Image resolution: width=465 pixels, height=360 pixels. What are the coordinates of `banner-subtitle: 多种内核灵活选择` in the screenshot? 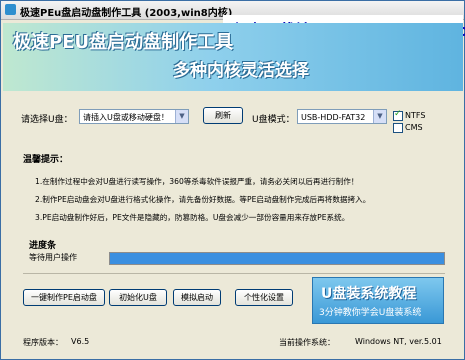 It's located at (241, 71).